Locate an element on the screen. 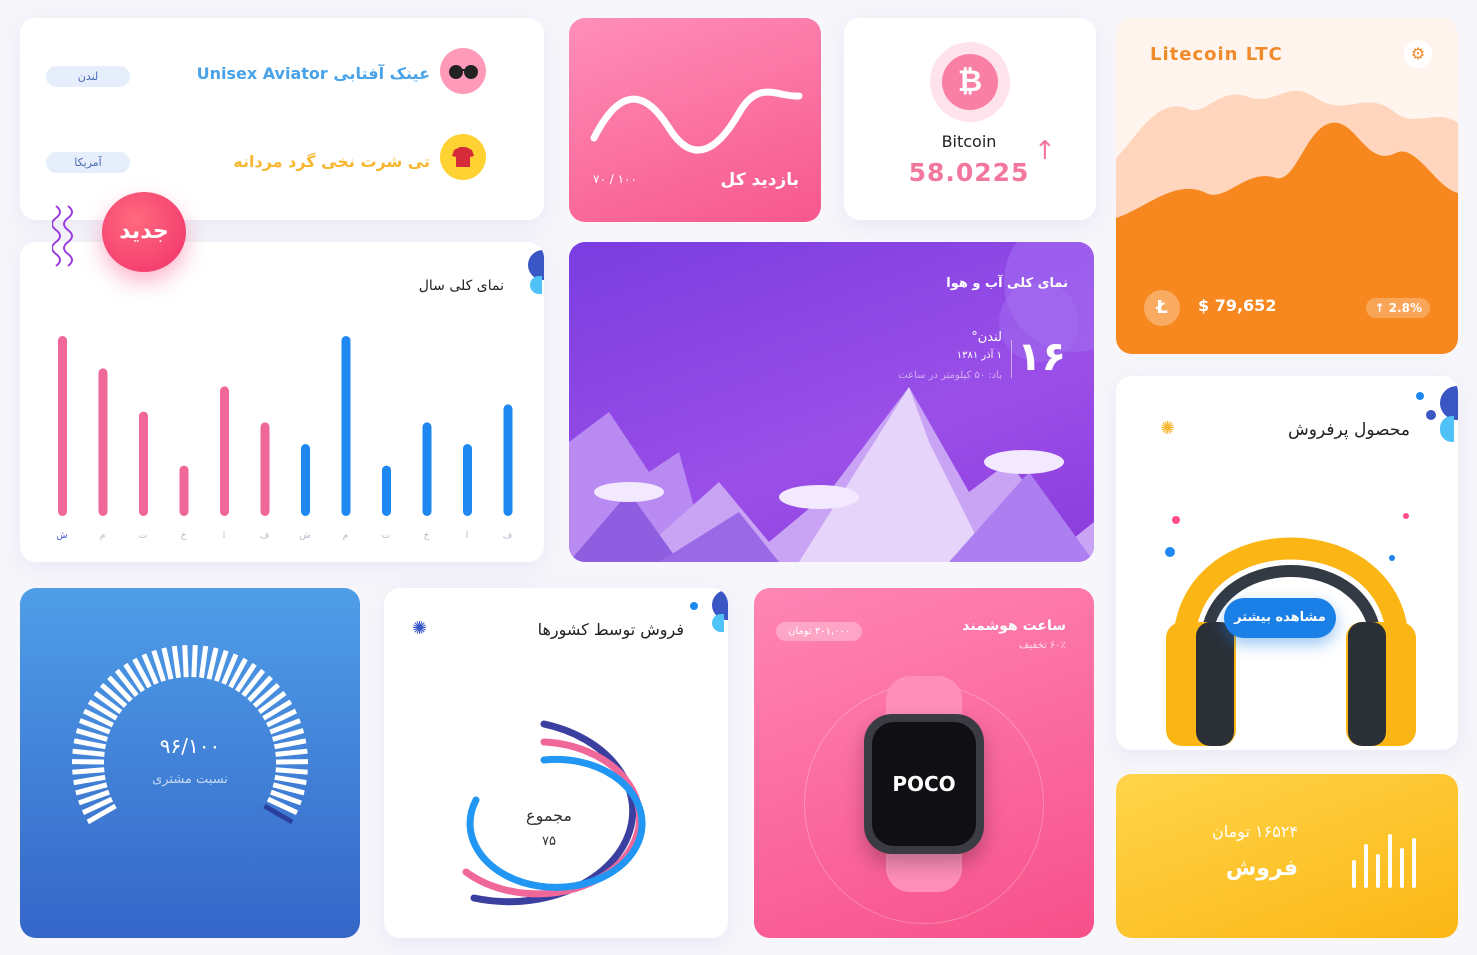 The height and width of the screenshot is (955, 1477). chart-title: نمای کلی سال is located at coordinates (461, 286).